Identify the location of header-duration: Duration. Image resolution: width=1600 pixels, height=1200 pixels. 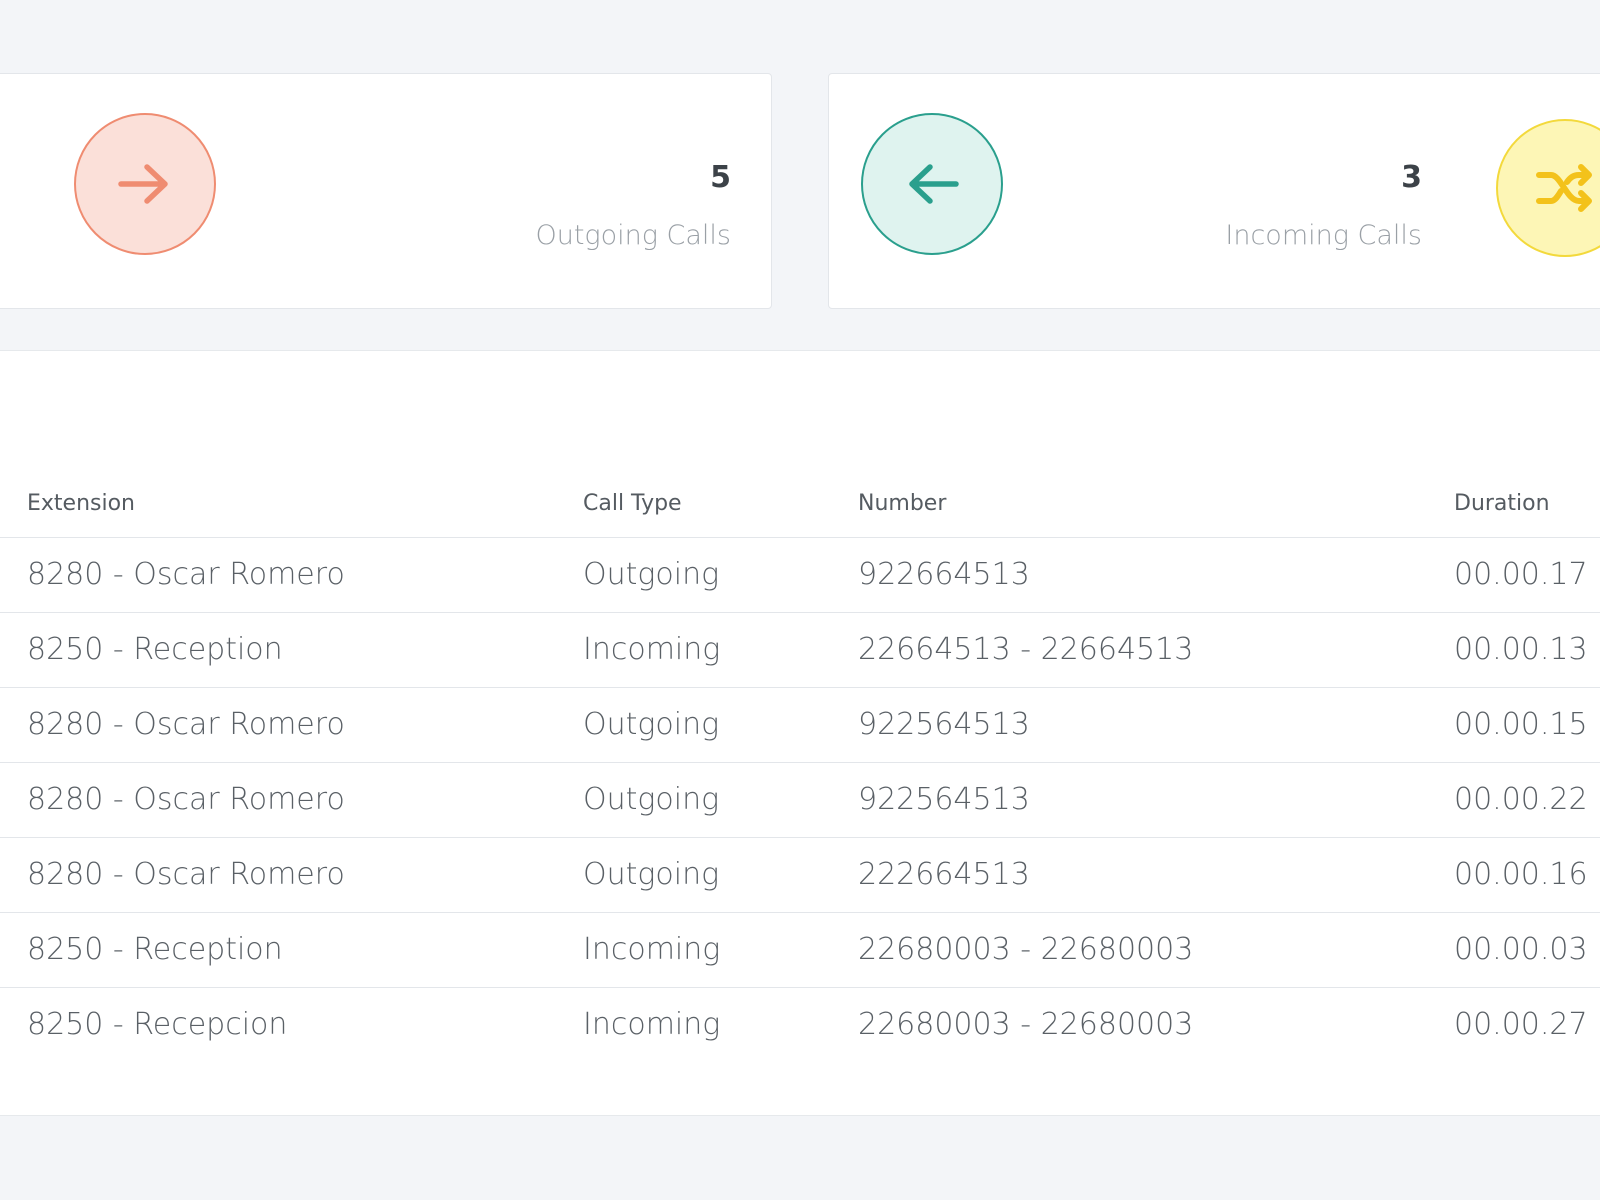
(1527, 504).